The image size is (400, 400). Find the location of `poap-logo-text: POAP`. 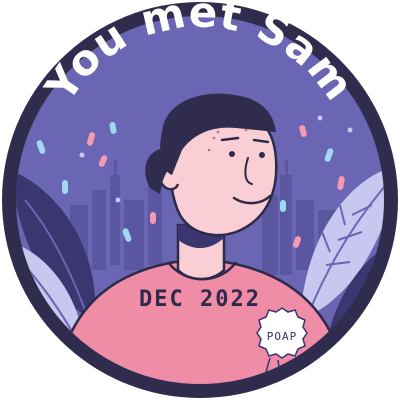

poap-logo-text: POAP is located at coordinates (282, 336).